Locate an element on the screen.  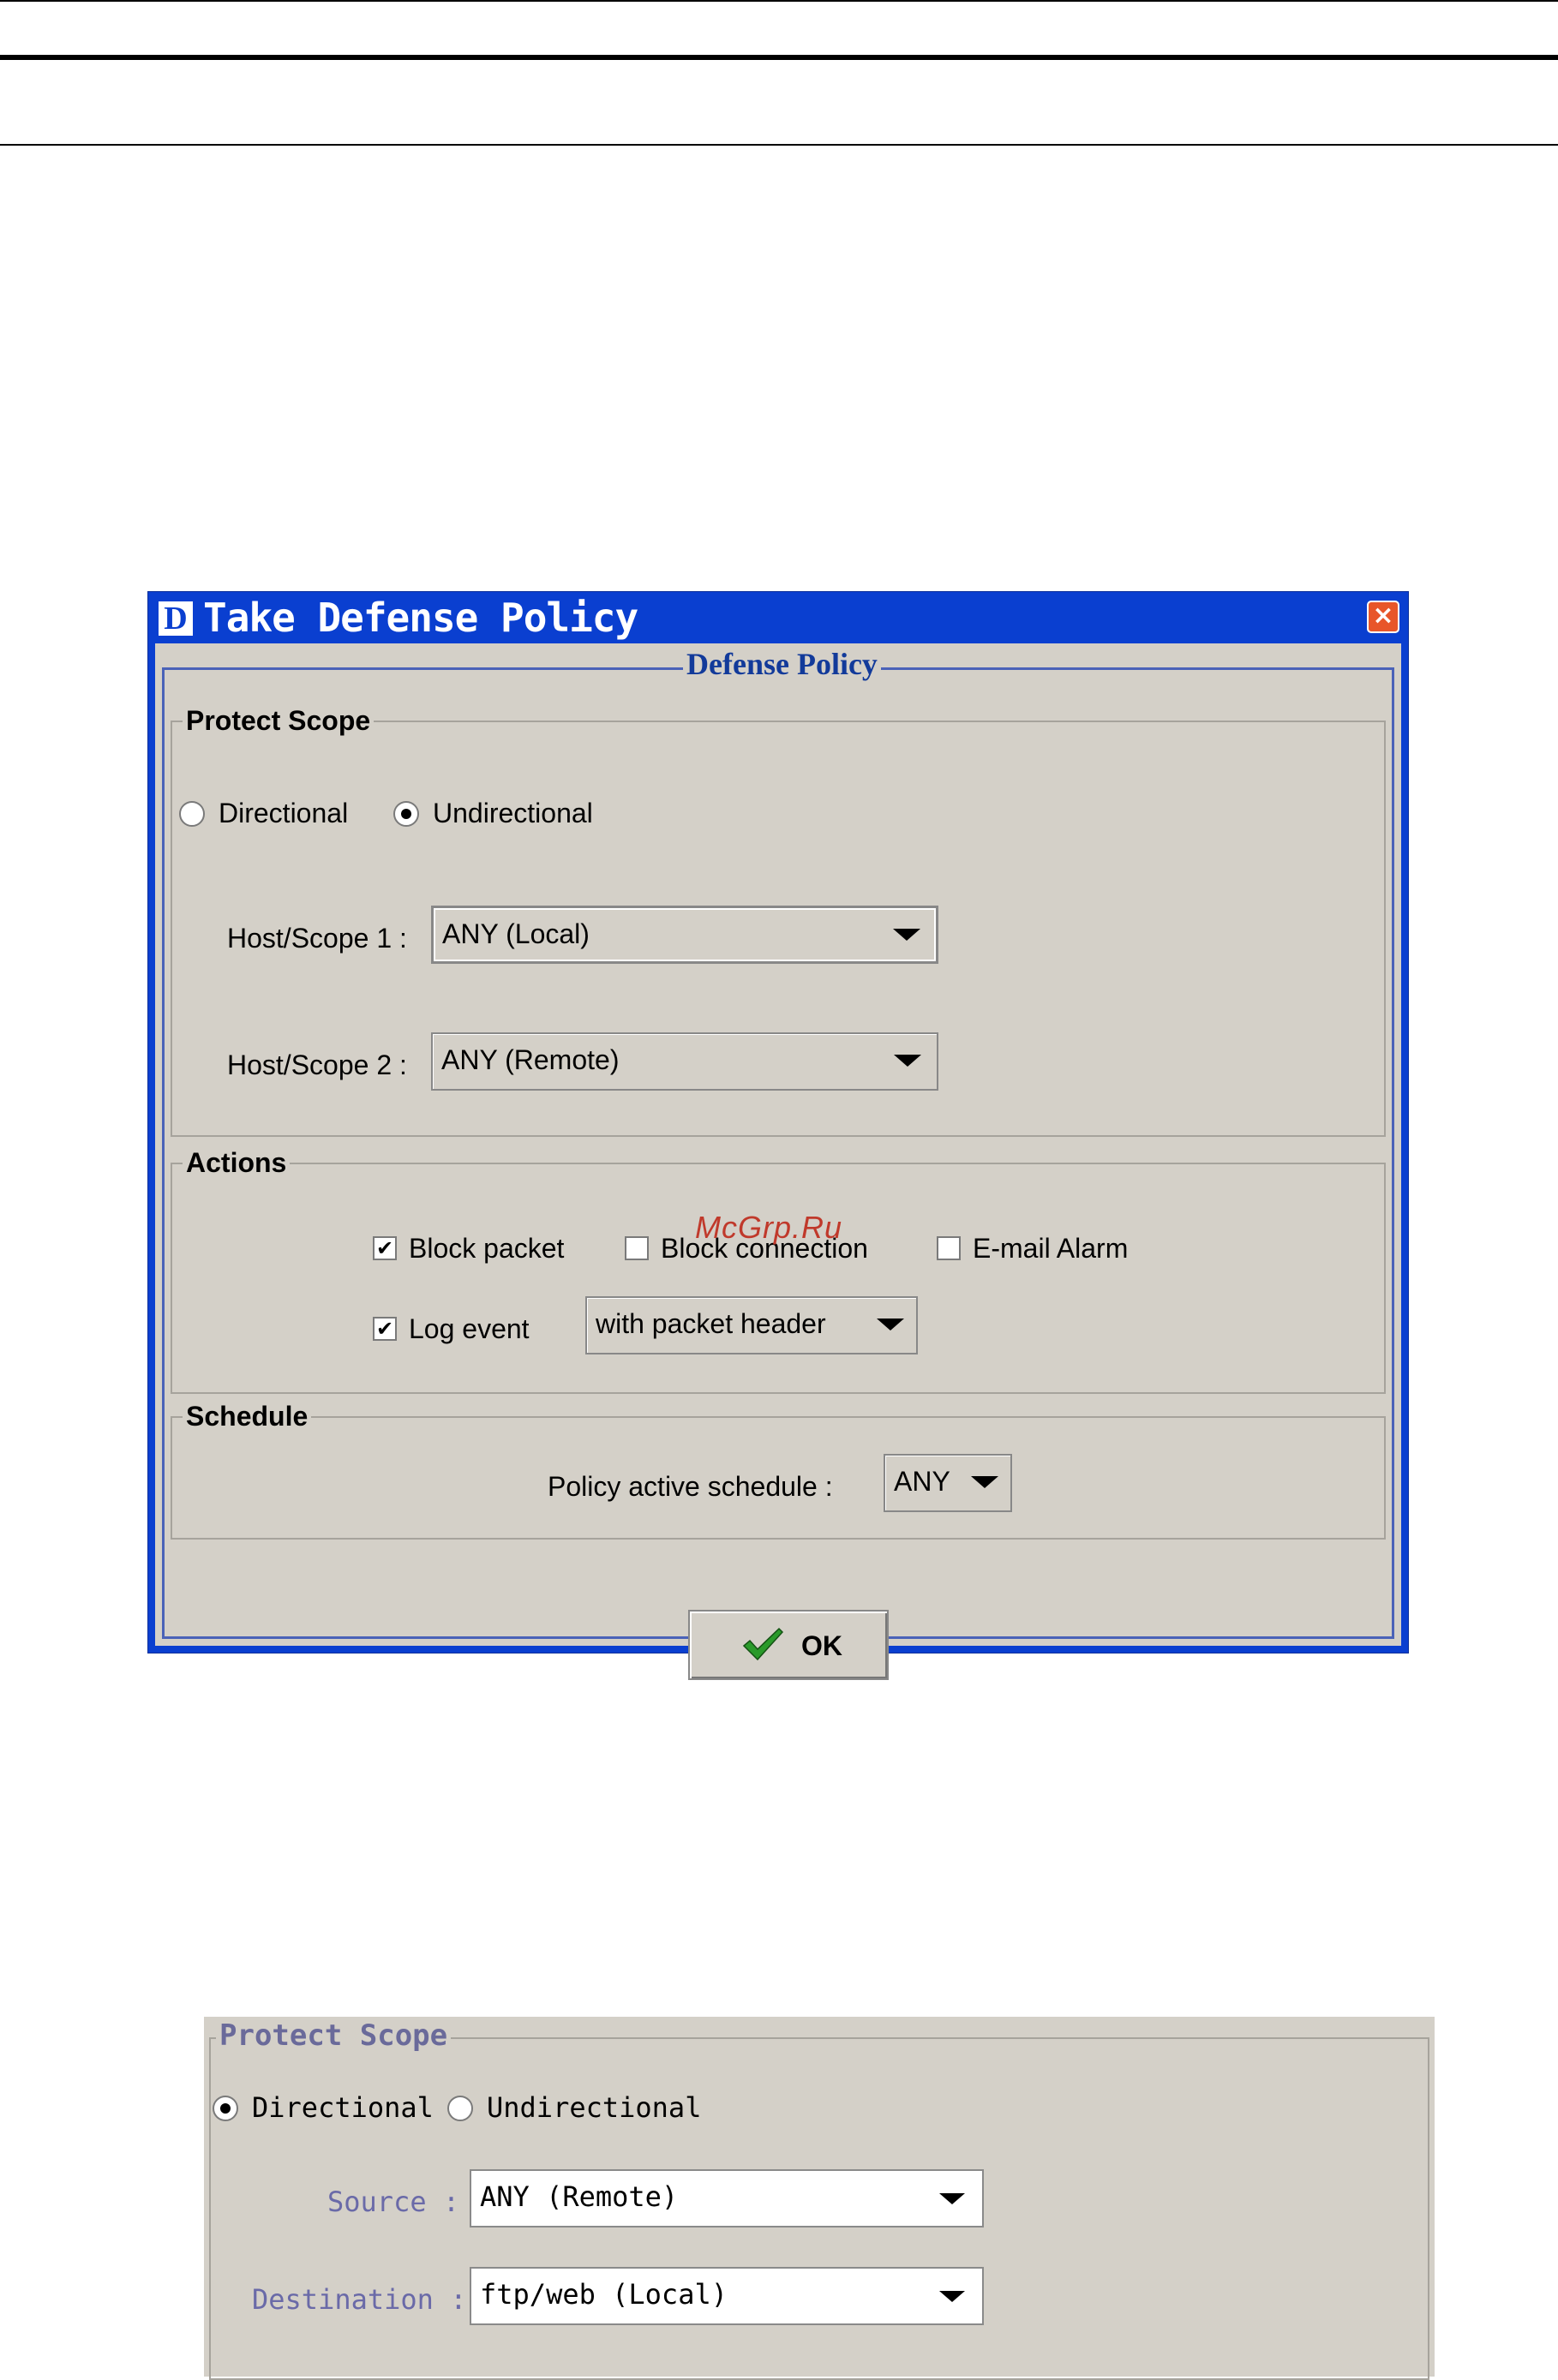
host-scope-1-value: ANY (Local) is located at coordinates (516, 933).